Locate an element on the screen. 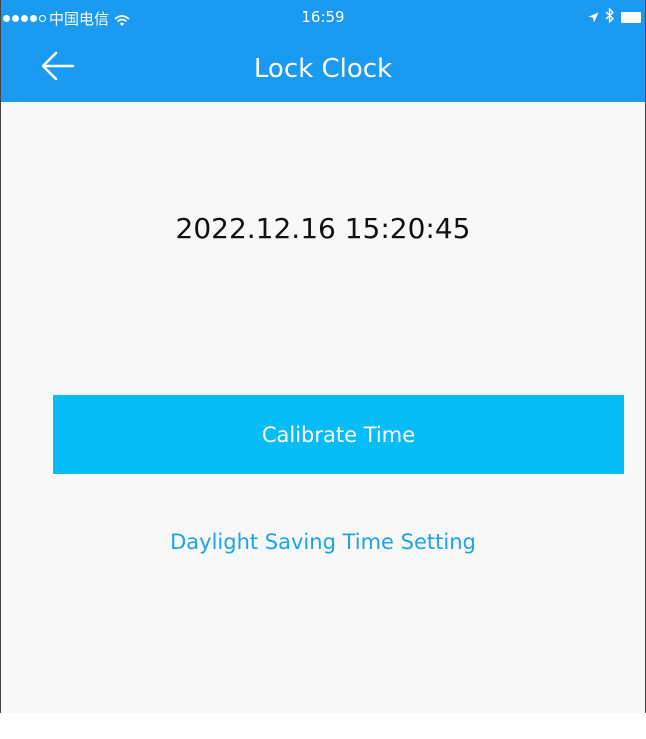 This screenshot has width=646, height=739. status-right is located at coordinates (614, 17).